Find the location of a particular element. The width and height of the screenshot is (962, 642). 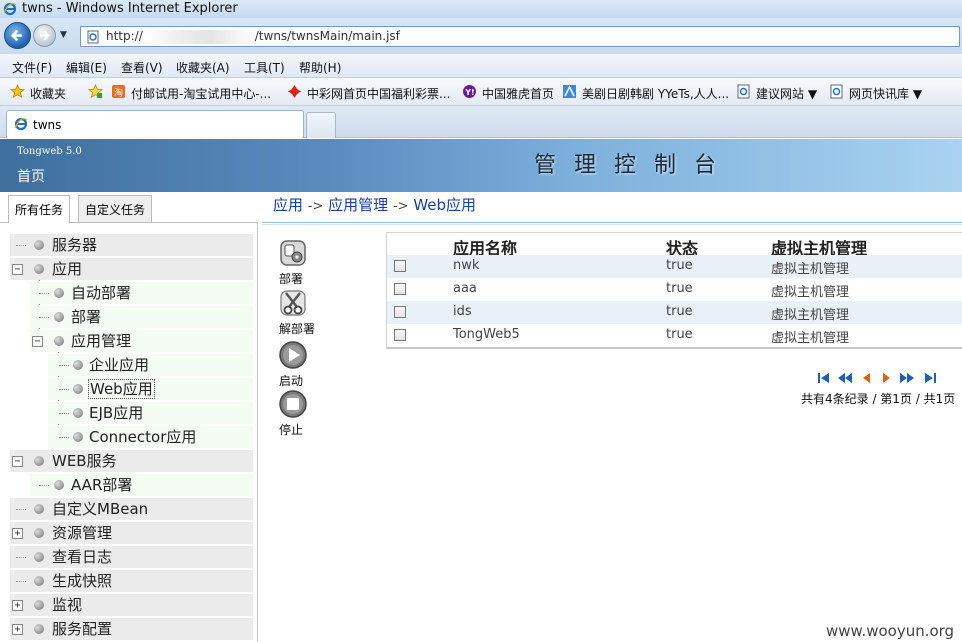

ie-logo-icon is located at coordinates (10, 9).